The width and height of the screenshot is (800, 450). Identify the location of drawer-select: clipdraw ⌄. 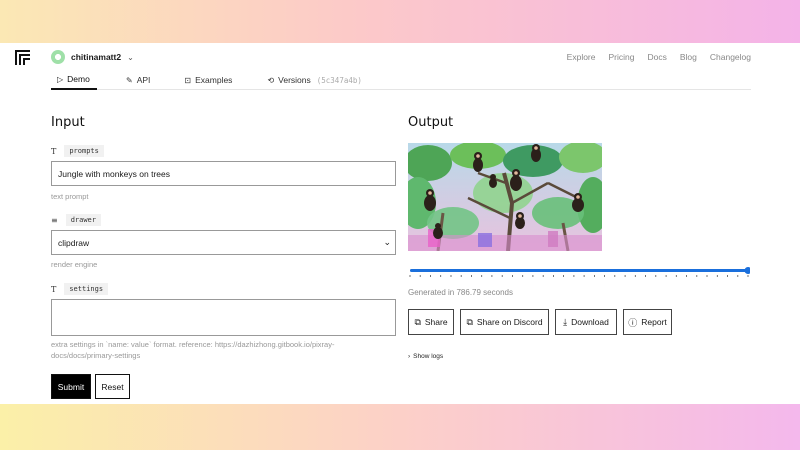
(223, 242).